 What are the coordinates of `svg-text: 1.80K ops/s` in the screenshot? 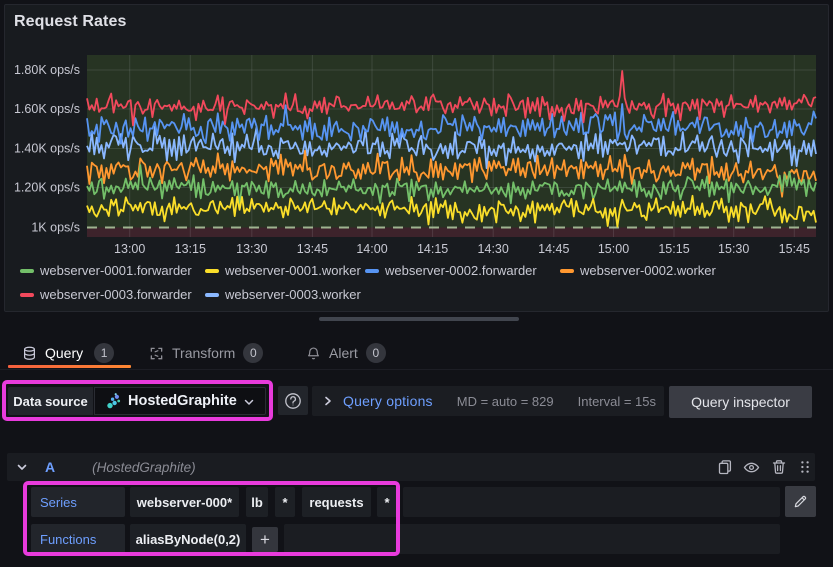 It's located at (47, 70).